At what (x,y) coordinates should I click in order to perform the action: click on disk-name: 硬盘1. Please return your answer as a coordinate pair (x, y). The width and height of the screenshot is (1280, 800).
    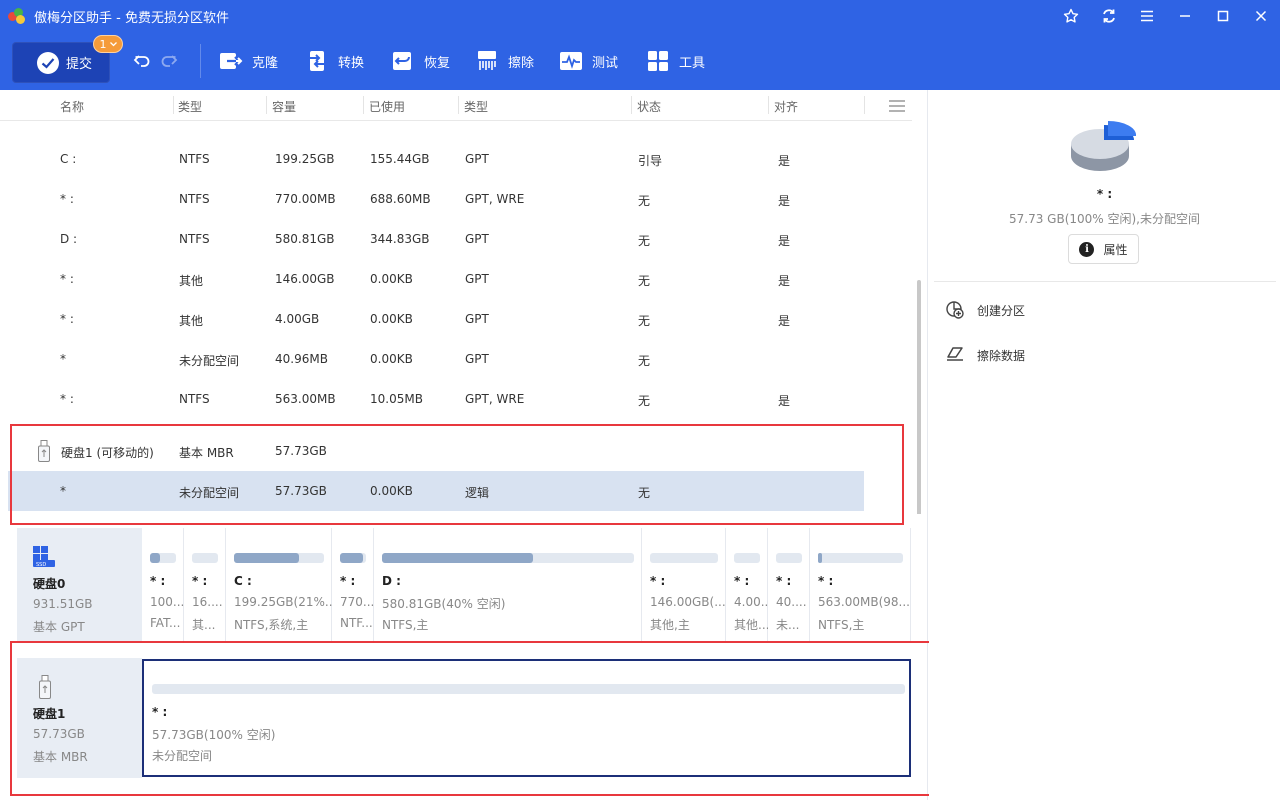
    Looking at the image, I should click on (49, 714).